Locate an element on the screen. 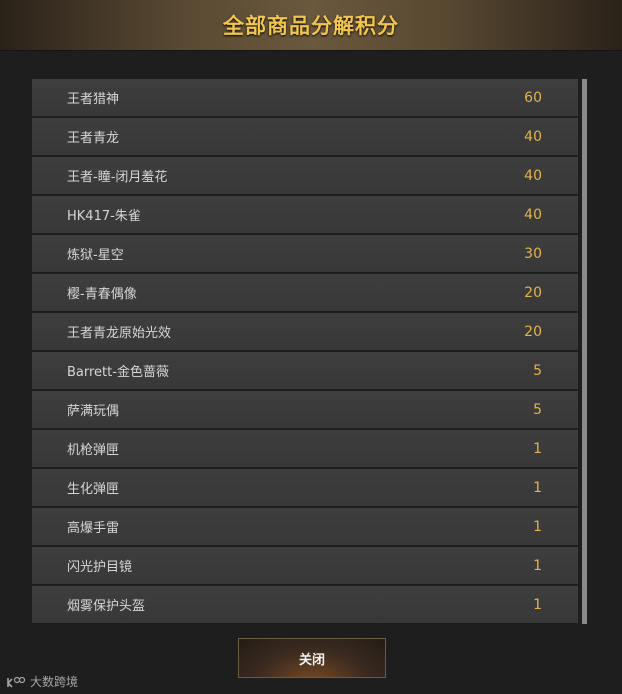 The height and width of the screenshot is (694, 622). item-name: 王者-瞳-闭月羞花 is located at coordinates (117, 177).